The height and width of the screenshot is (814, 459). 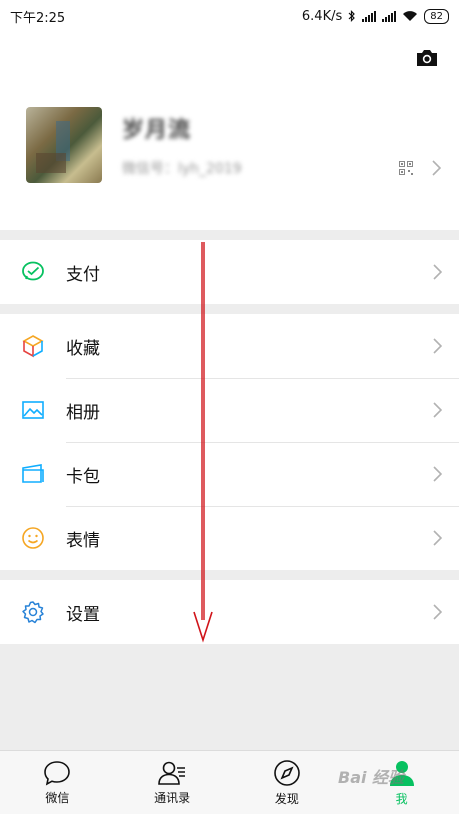 I want to click on tab-contacts: 通讯录, so click(x=172, y=782).